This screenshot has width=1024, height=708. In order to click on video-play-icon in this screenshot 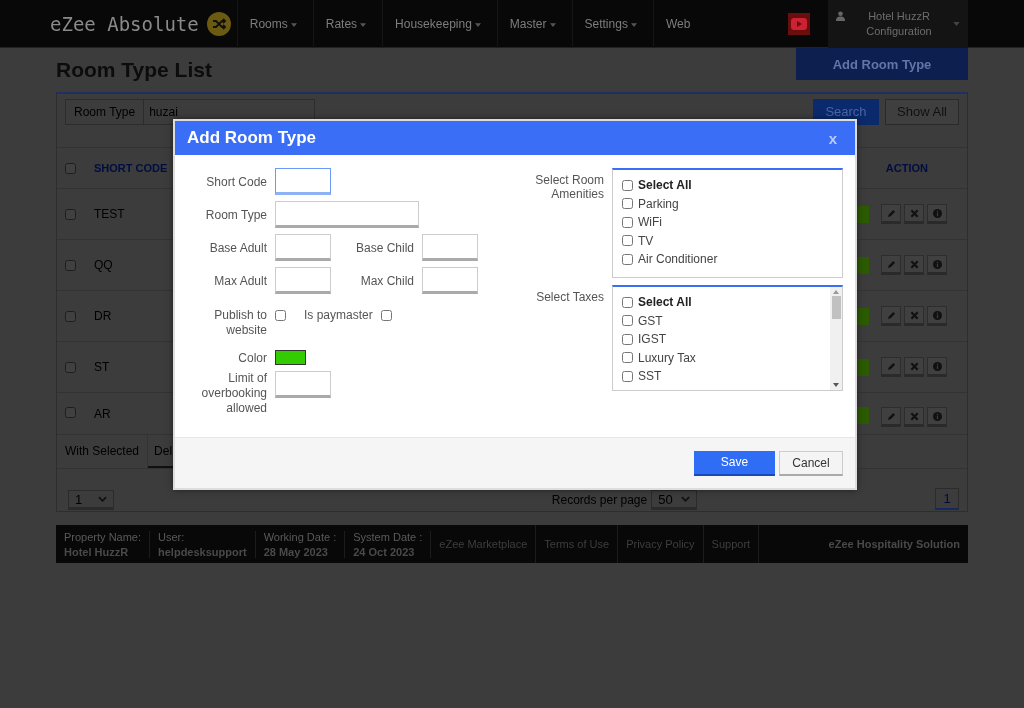, I will do `click(799, 23)`.